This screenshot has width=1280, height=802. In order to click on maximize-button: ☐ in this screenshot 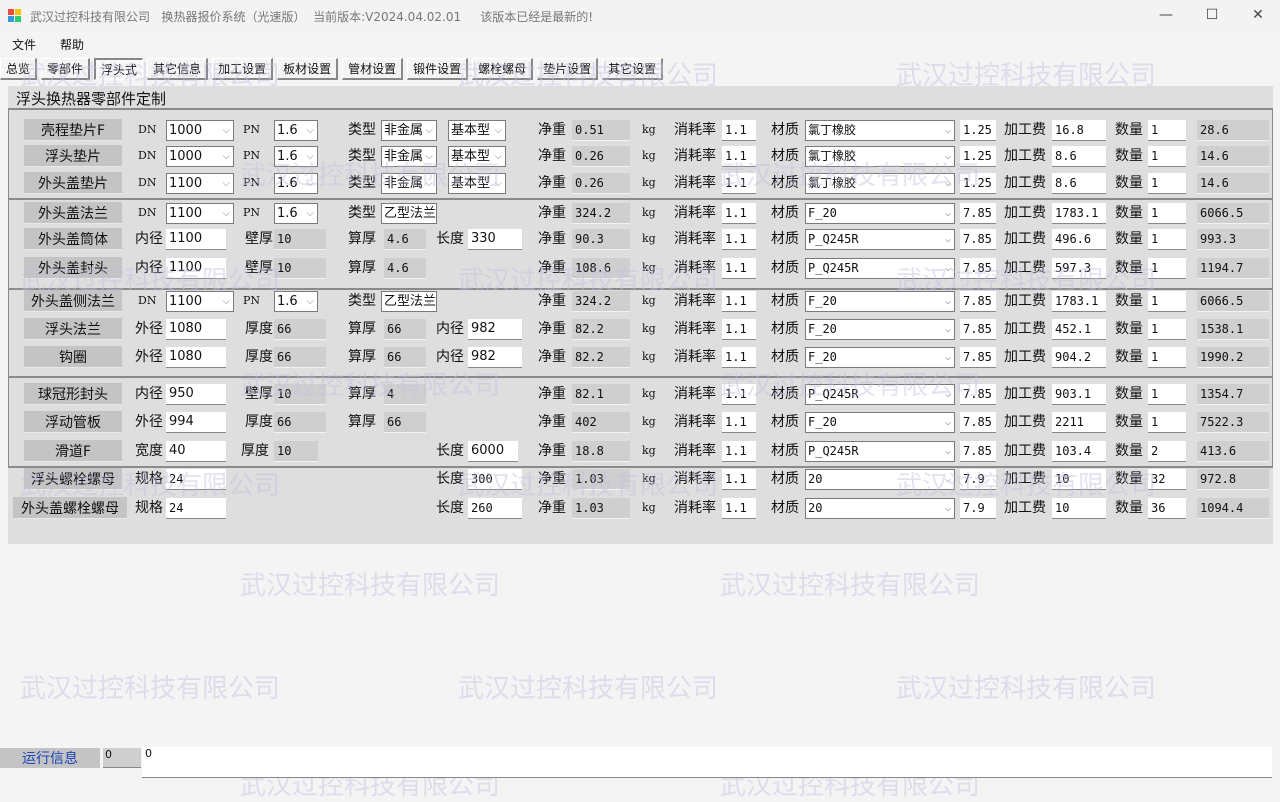, I will do `click(1212, 15)`.